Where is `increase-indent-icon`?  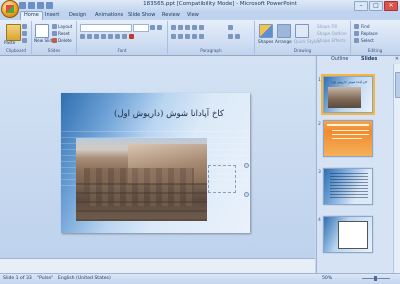
increase-indent-icon is located at coordinates (194, 27).